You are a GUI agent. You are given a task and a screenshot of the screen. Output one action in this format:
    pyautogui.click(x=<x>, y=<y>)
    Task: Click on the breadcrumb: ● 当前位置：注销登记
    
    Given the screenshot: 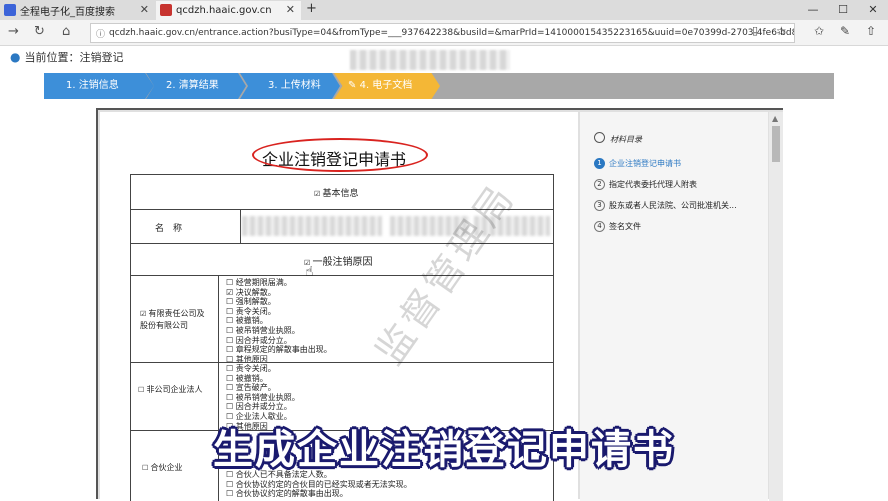 What is the action you would take?
    pyautogui.click(x=66, y=57)
    